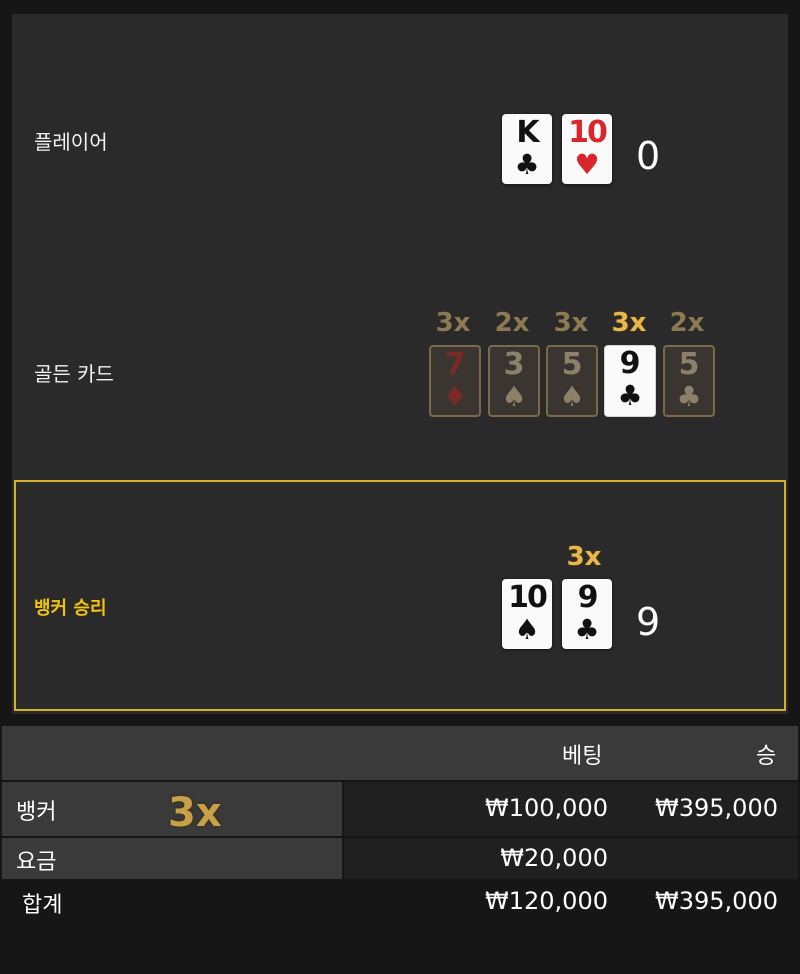 The image size is (800, 974). I want to click on golden-card-3: 5 ♠, so click(572, 381).